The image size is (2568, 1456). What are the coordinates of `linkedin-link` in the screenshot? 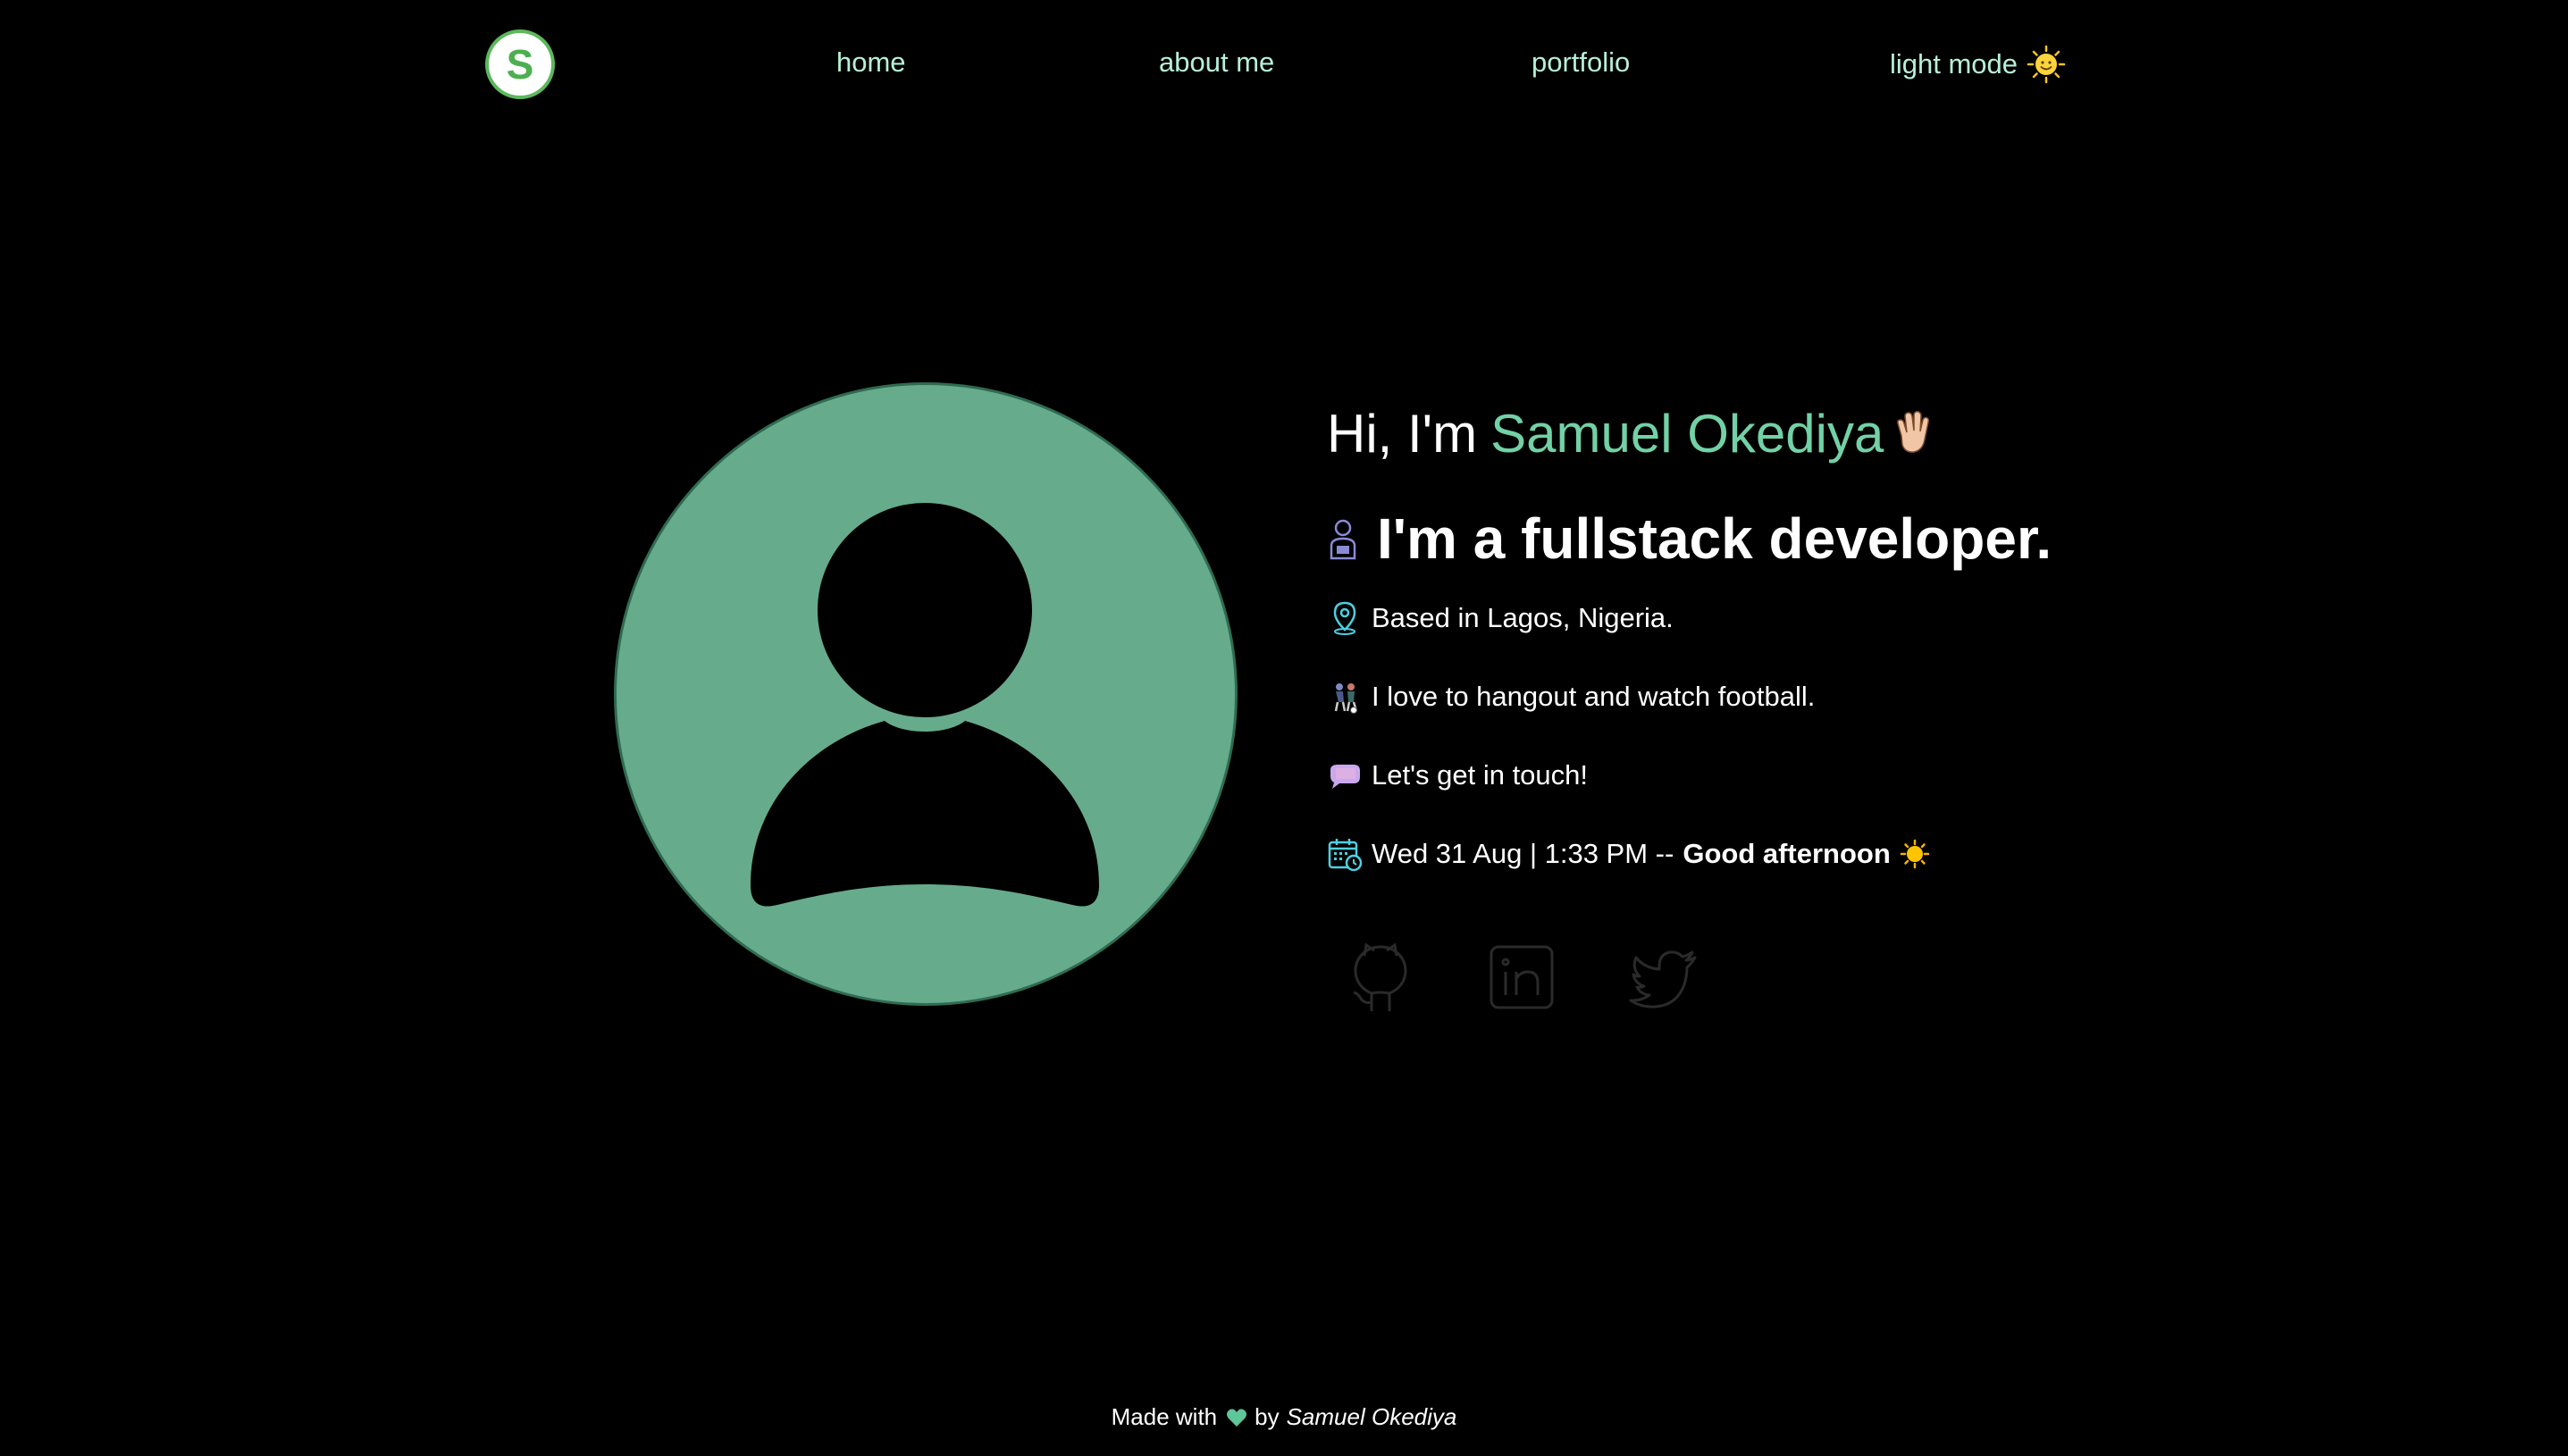 It's located at (1521, 976).